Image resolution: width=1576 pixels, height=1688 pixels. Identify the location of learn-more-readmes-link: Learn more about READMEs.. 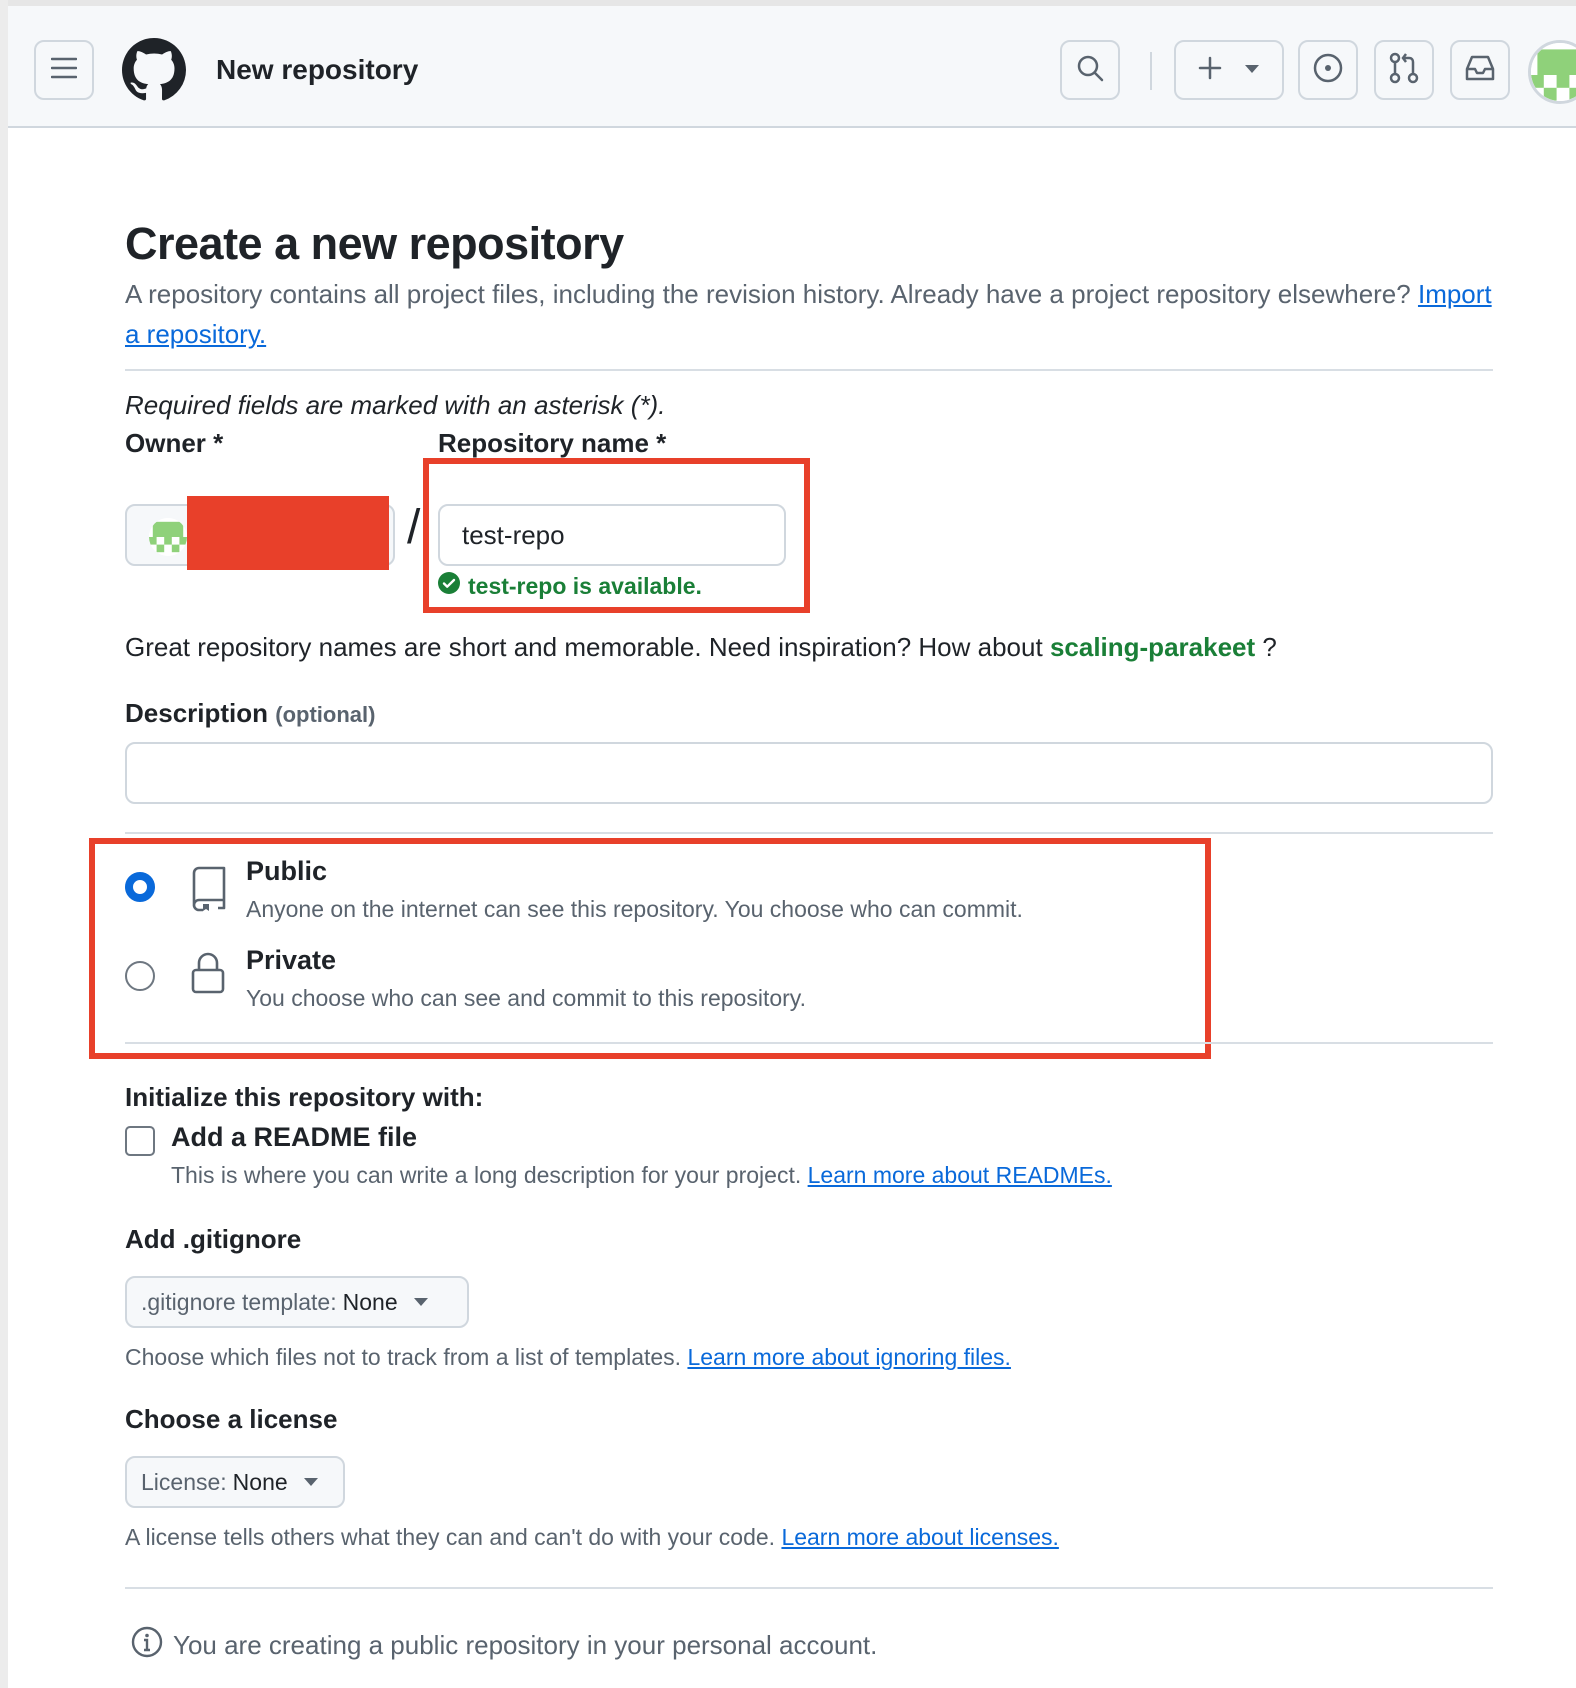
(960, 1175).